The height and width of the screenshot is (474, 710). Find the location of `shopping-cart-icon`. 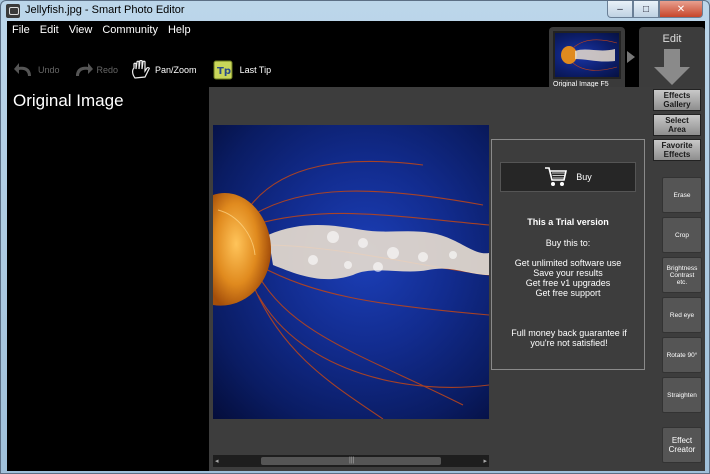

shopping-cart-icon is located at coordinates (556, 176).